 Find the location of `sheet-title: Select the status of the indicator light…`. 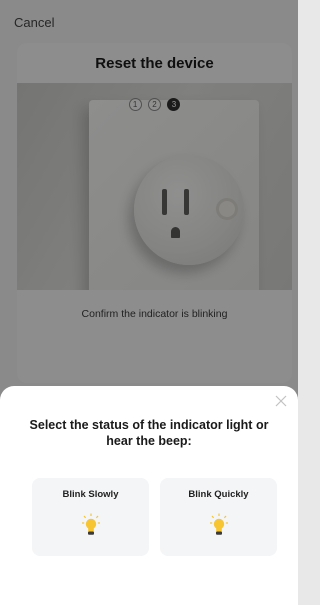

sheet-title: Select the status of the indicator light… is located at coordinates (149, 433).